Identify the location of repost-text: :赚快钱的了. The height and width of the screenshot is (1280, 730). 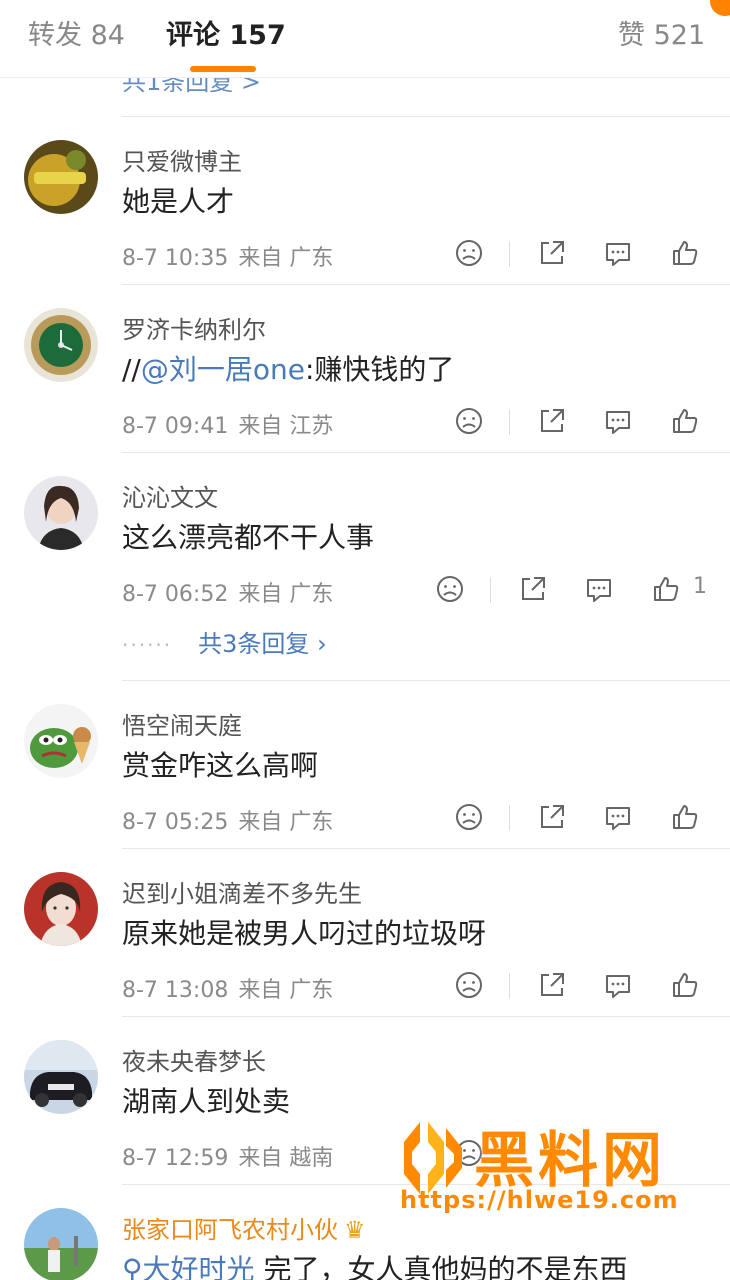
(379, 369).